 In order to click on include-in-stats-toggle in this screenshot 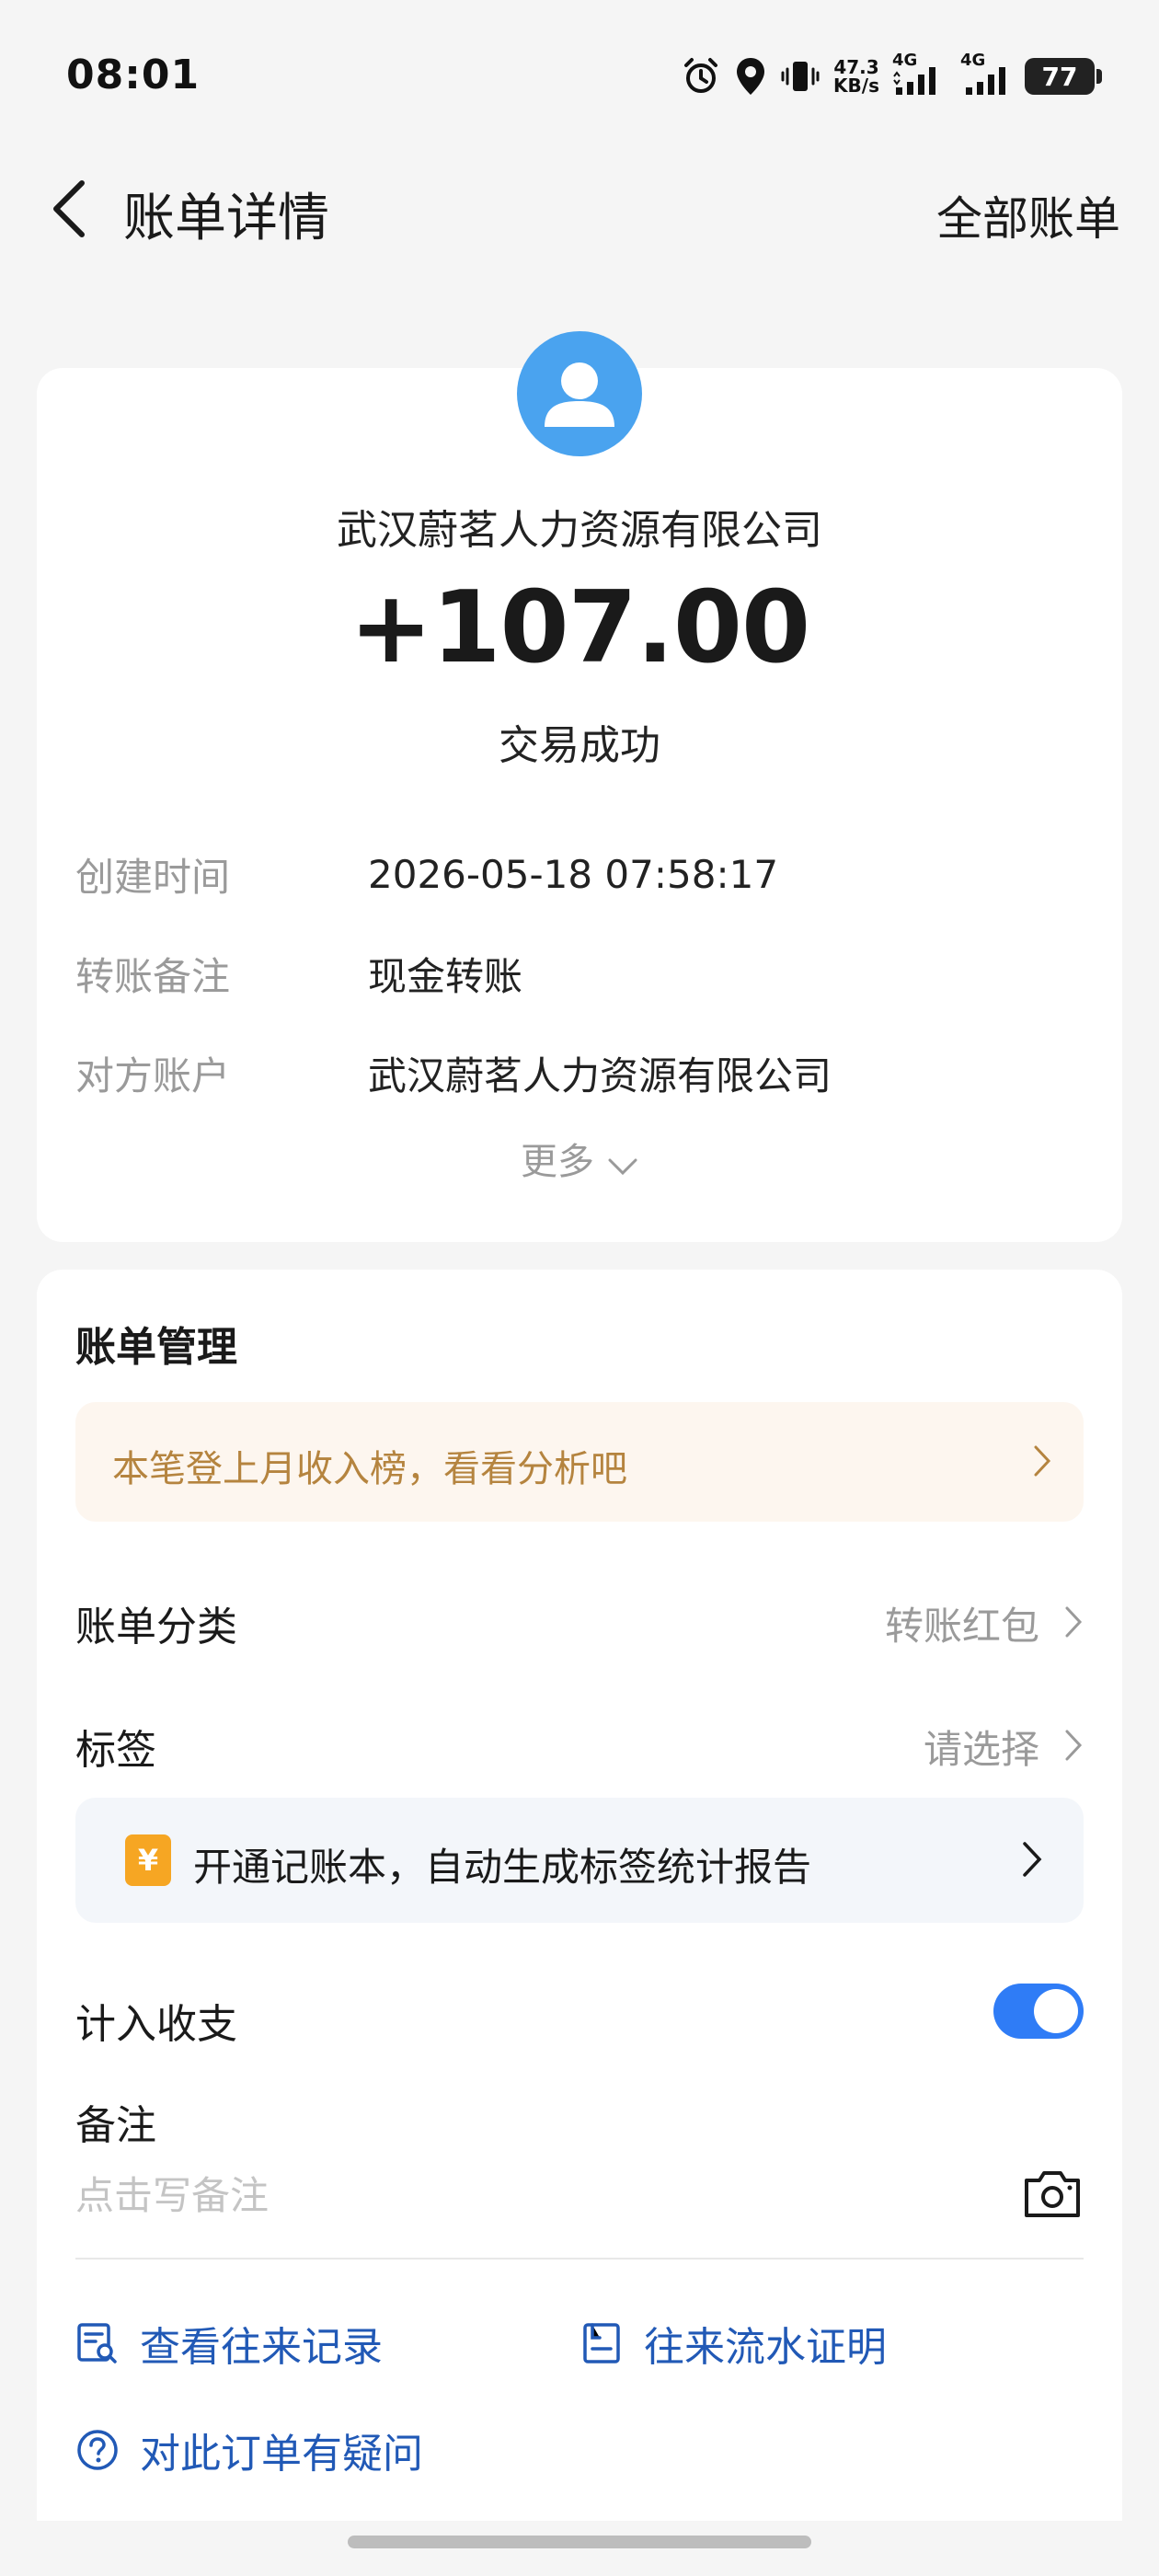, I will do `click(1038, 2011)`.